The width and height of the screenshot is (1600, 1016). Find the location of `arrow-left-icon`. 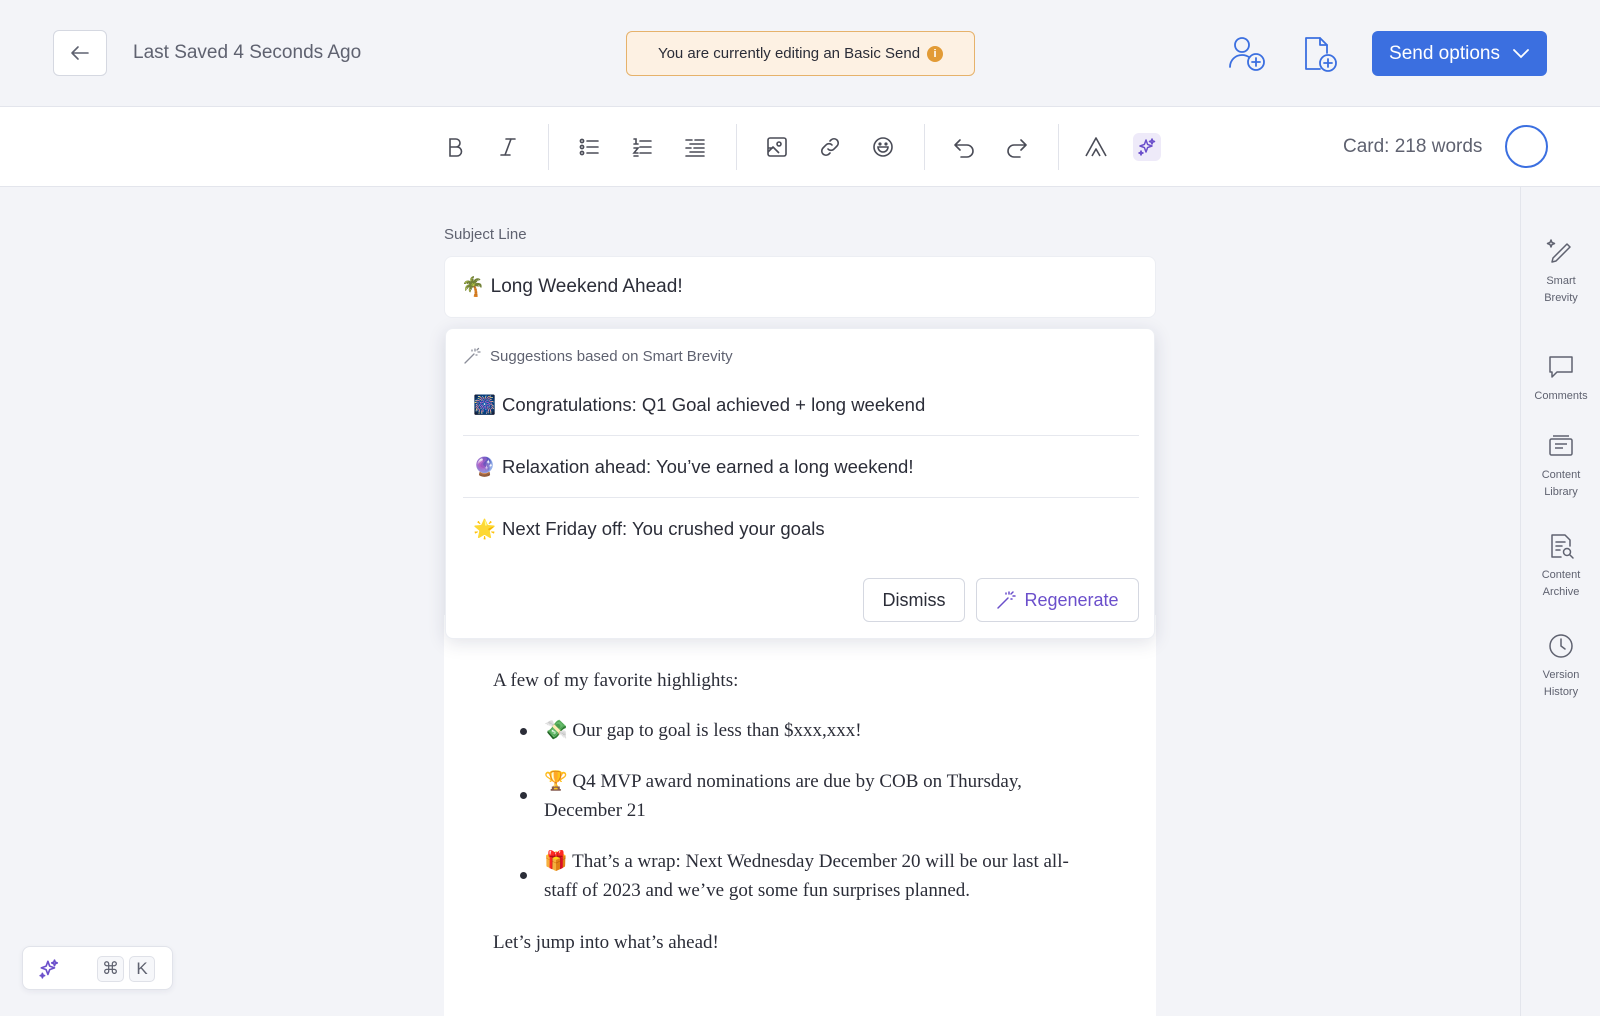

arrow-left-icon is located at coordinates (80, 53).